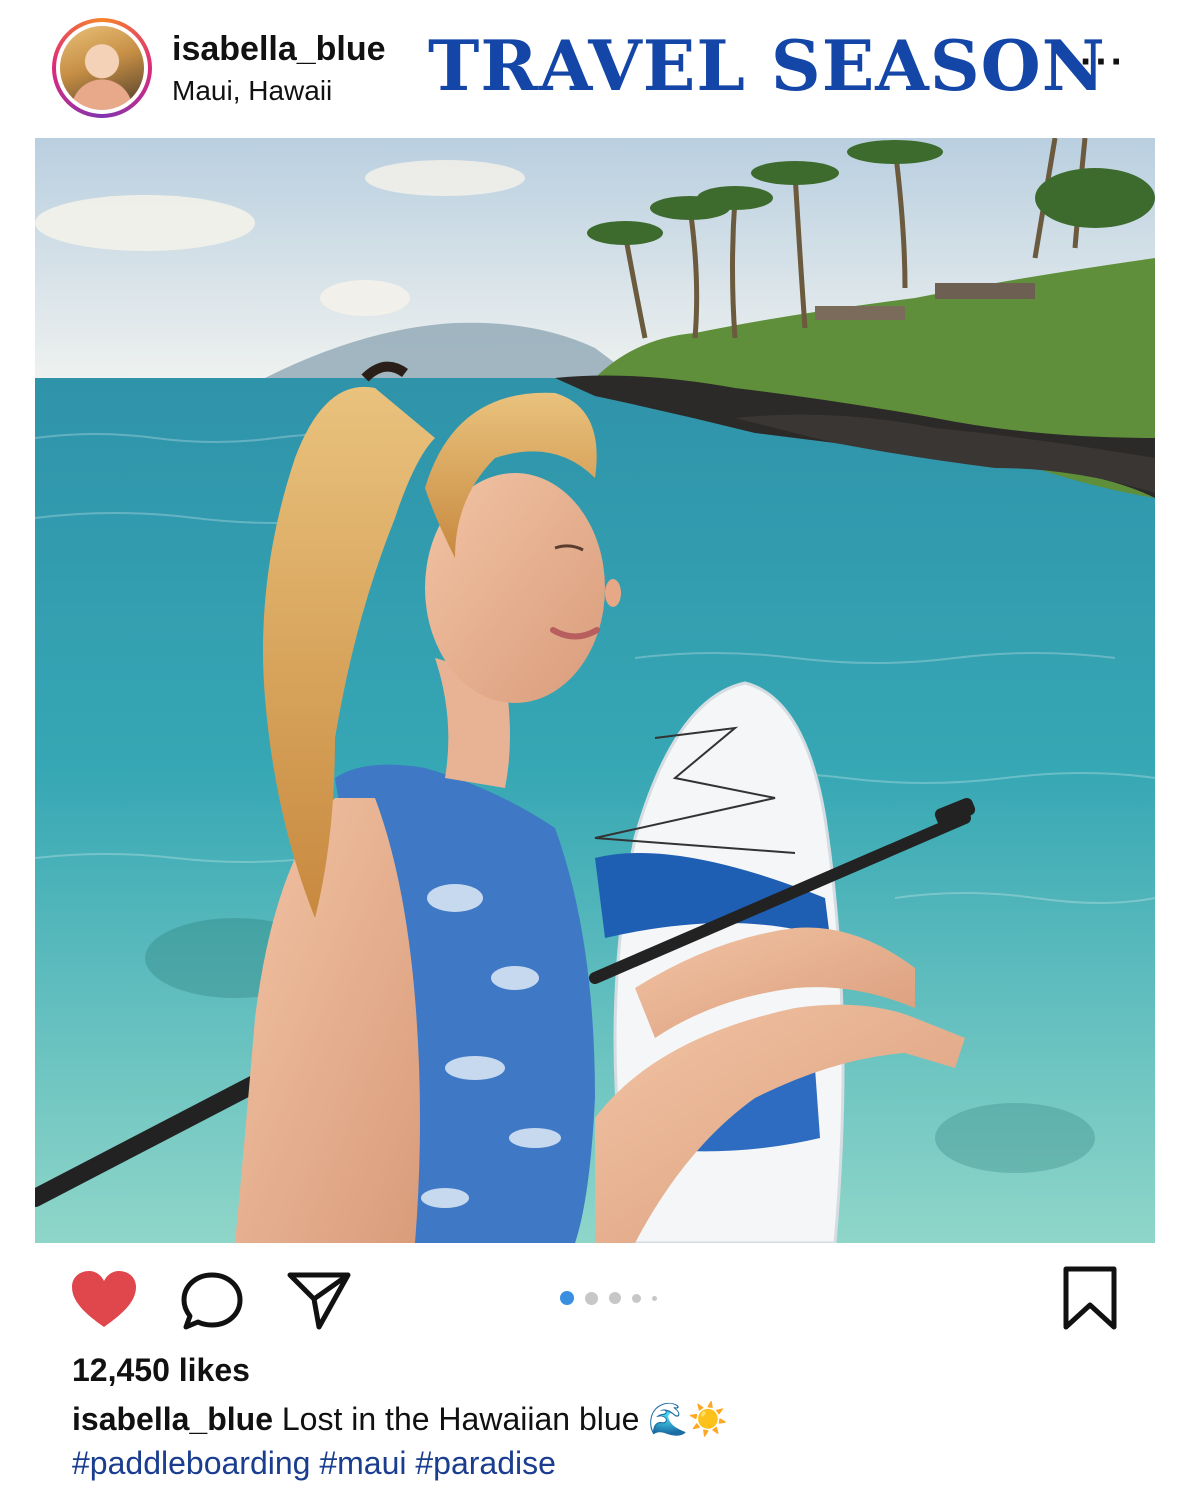  I want to click on location: Maui, Hawaii, so click(252, 91).